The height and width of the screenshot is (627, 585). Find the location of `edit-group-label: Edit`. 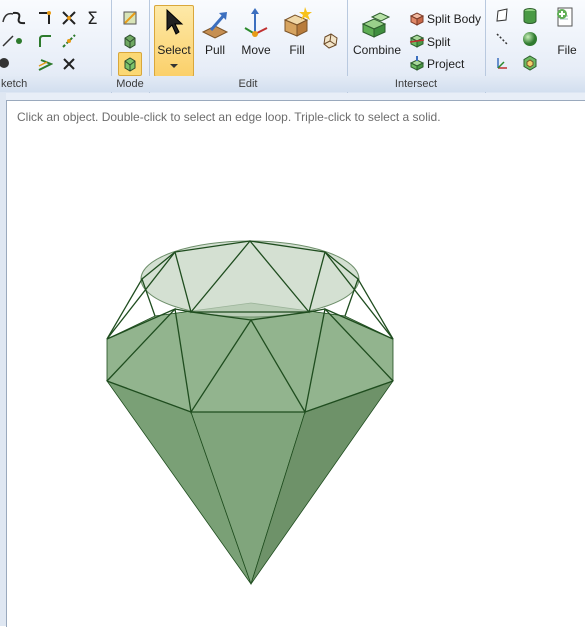

edit-group-label: Edit is located at coordinates (248, 84).